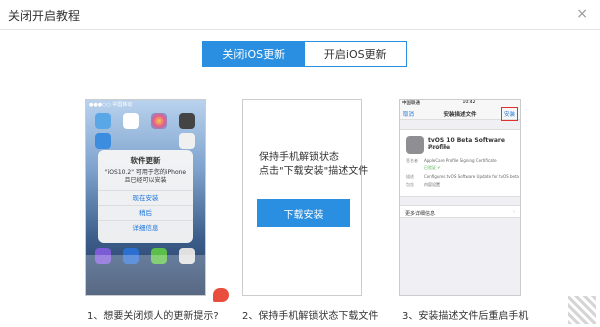 The image size is (600, 327). I want to click on tab-switcher: 关闭iOS更新 开启iOS更新, so click(304, 54).